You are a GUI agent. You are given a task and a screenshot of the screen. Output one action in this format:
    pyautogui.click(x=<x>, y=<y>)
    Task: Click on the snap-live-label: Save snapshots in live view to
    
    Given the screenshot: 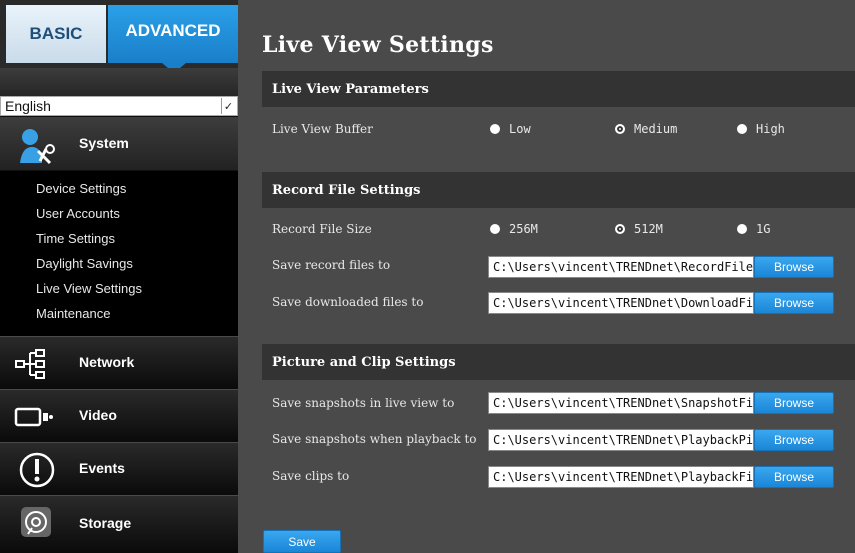 What is the action you would take?
    pyautogui.click(x=363, y=403)
    